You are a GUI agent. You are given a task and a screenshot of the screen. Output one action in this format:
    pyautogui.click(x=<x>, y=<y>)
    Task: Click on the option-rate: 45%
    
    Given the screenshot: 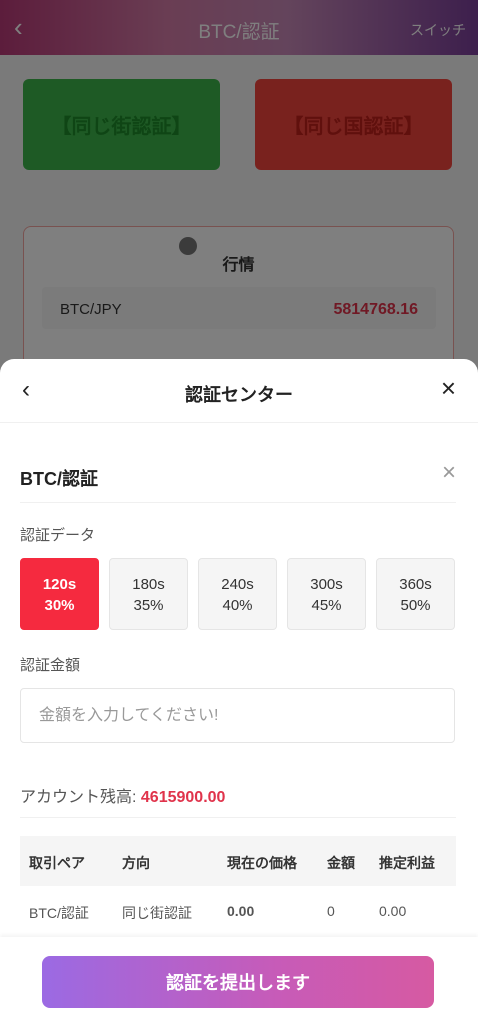 What is the action you would take?
    pyautogui.click(x=326, y=605)
    